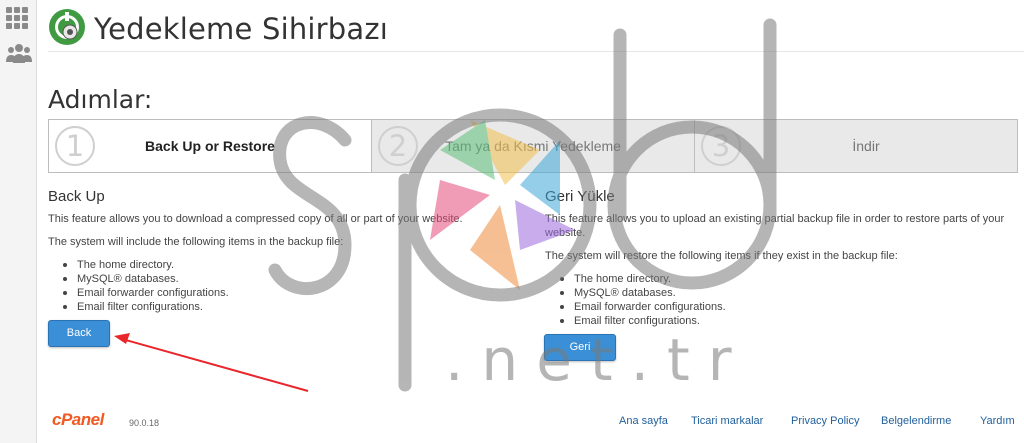  What do you see at coordinates (241, 29) in the screenshot?
I see `page-title: Yedekleme Sihirbazı` at bounding box center [241, 29].